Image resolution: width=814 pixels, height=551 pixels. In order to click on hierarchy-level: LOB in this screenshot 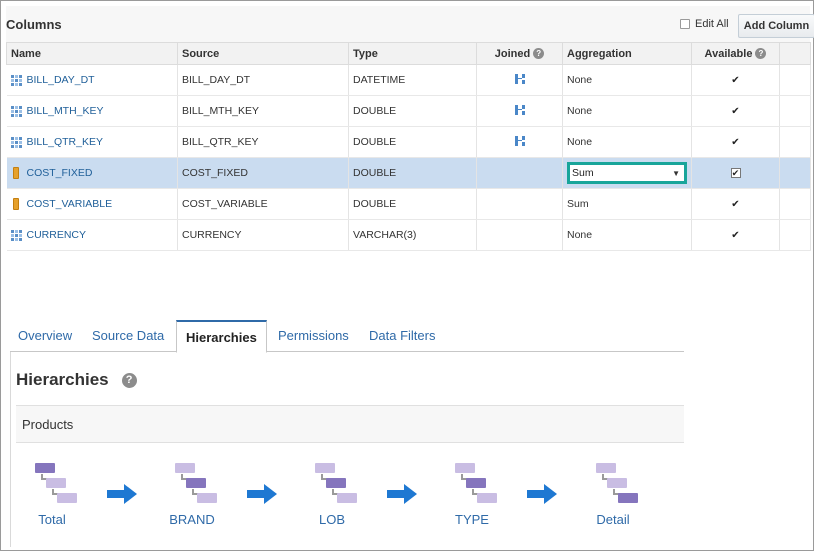, I will do `click(332, 494)`.